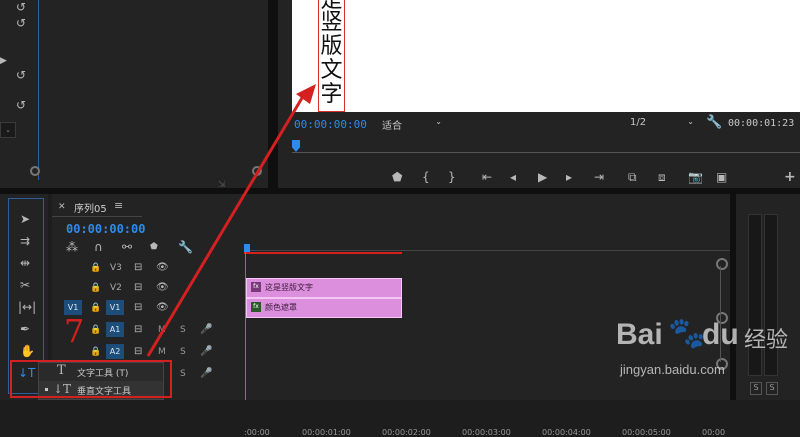 The image size is (800, 437). I want to click on ruler-tick: 00:00:02:00, so click(406, 432).